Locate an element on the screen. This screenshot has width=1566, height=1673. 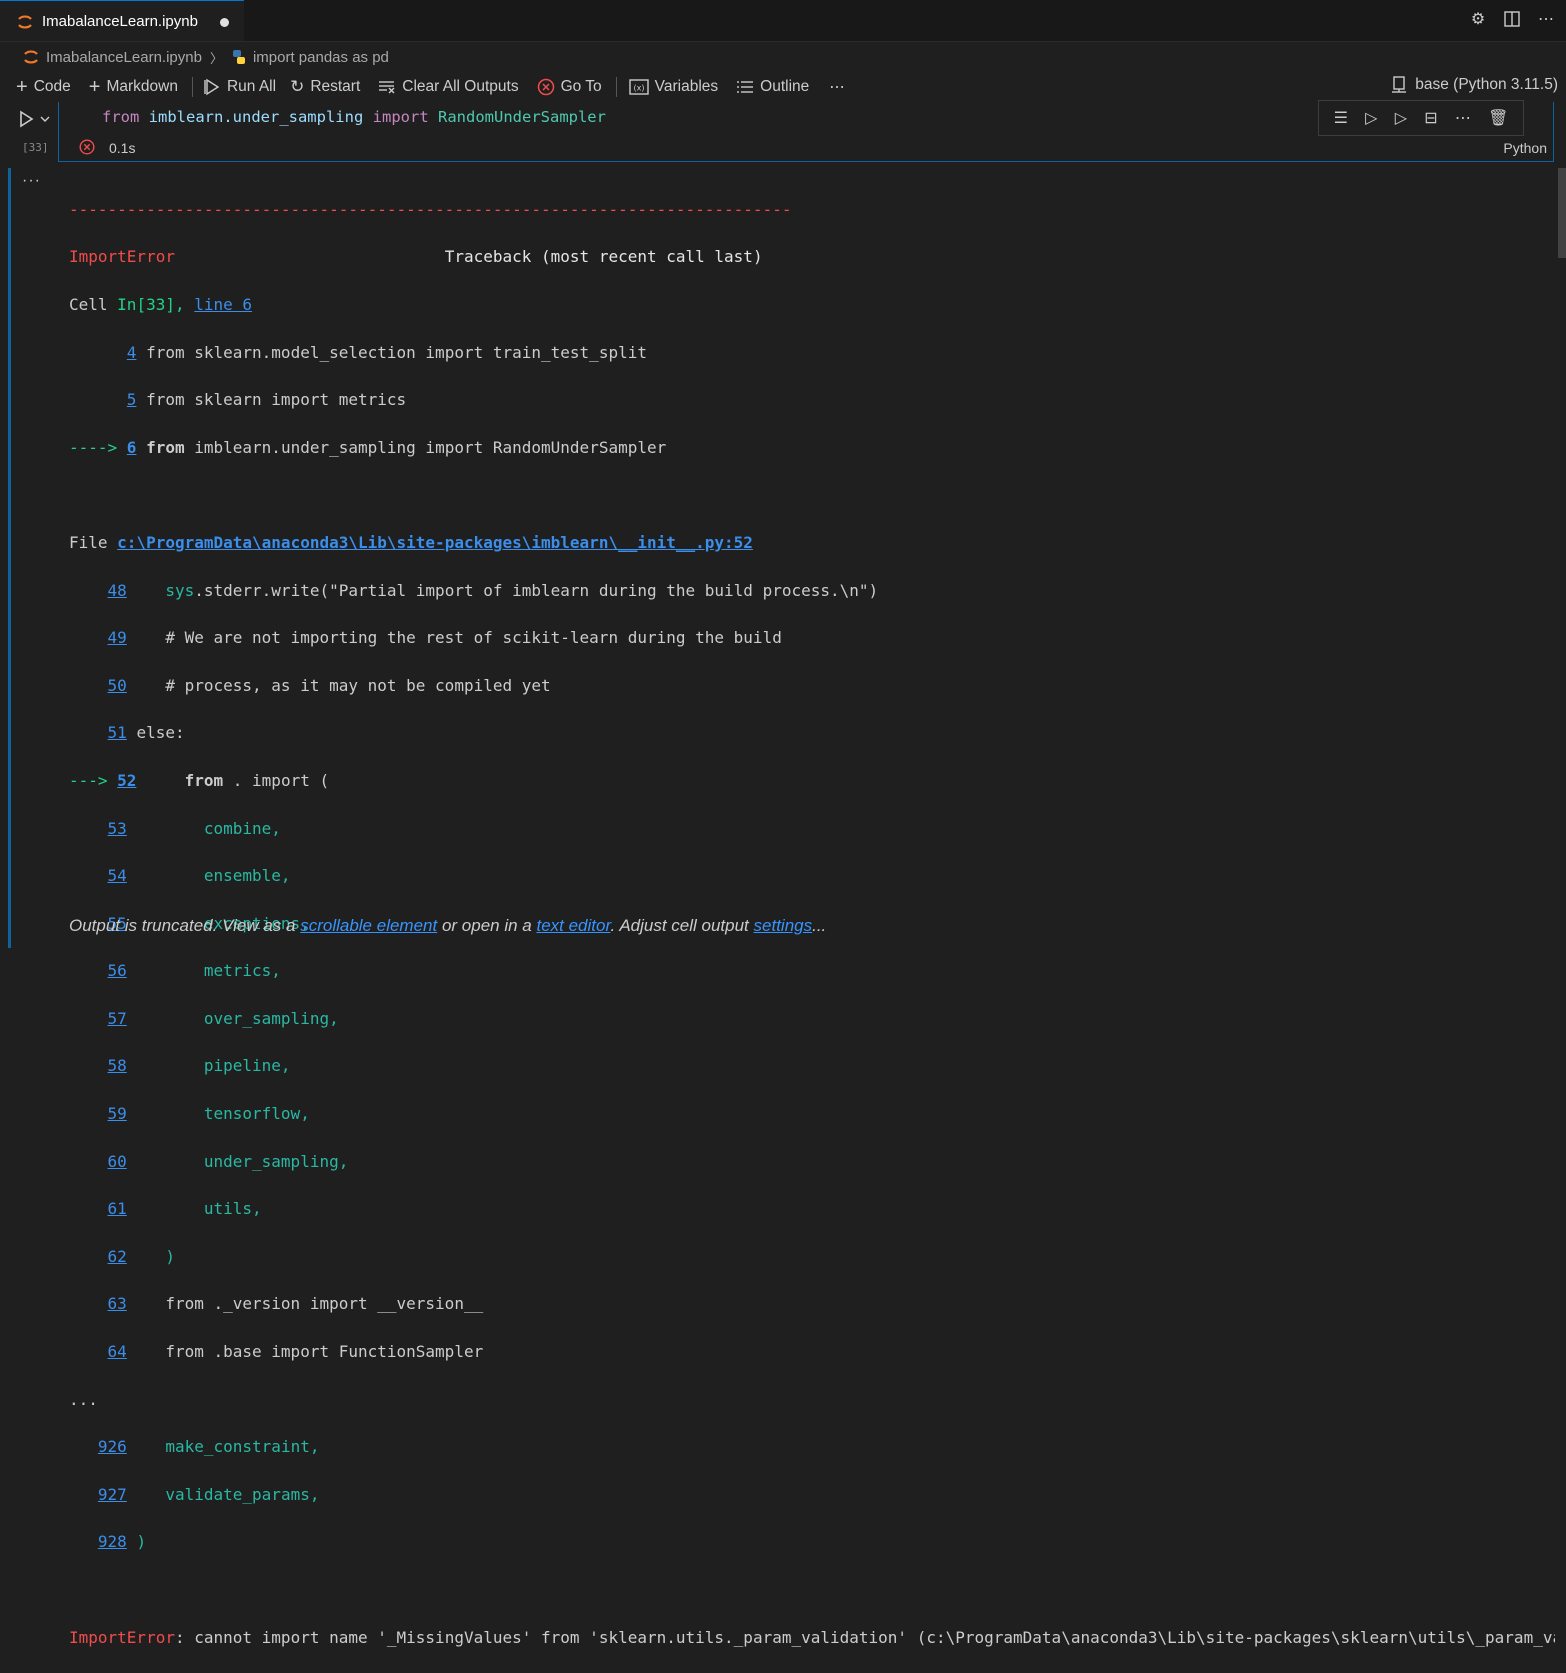
output-line: 927 validate_params, is located at coordinates (208, 1494).